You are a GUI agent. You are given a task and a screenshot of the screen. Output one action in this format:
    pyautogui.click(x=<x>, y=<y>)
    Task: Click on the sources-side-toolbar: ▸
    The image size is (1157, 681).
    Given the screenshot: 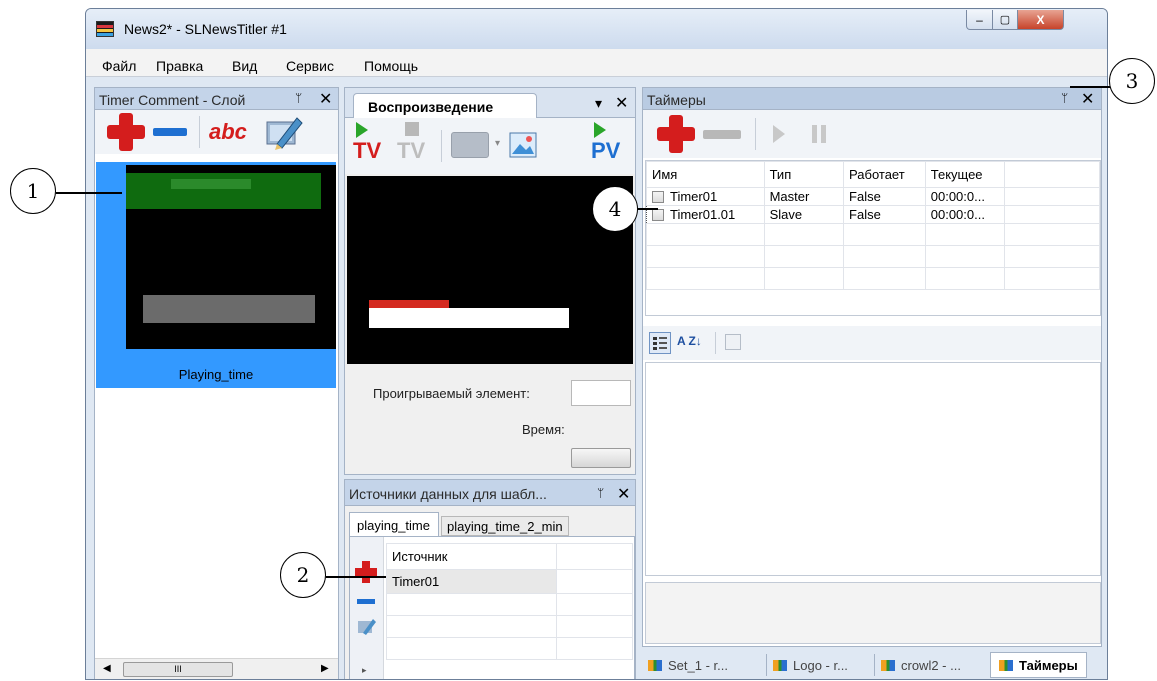 What is the action you would take?
    pyautogui.click(x=367, y=608)
    